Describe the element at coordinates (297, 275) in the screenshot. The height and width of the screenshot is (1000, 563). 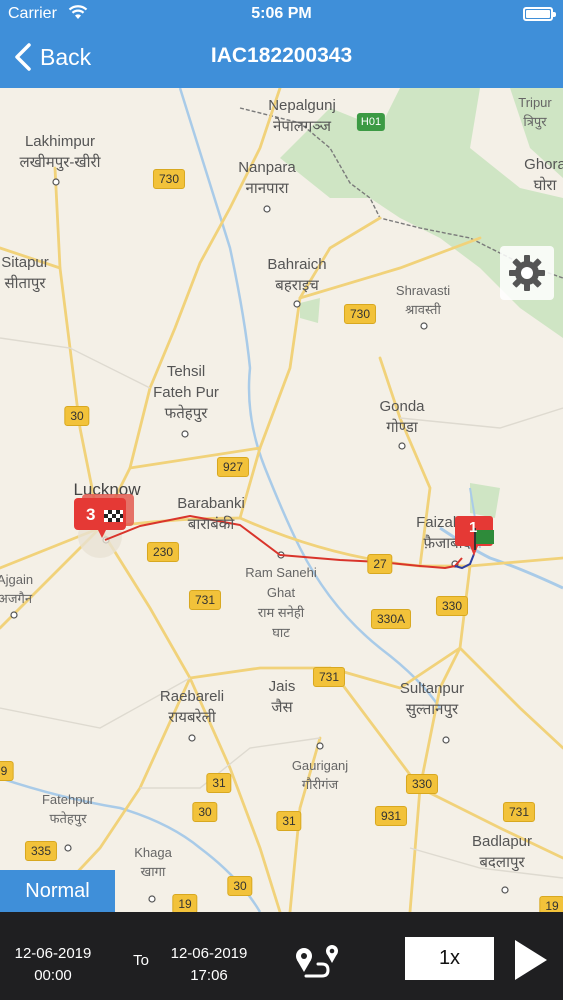
I see `place-bahraich: Bahraich बहराइच` at that location.